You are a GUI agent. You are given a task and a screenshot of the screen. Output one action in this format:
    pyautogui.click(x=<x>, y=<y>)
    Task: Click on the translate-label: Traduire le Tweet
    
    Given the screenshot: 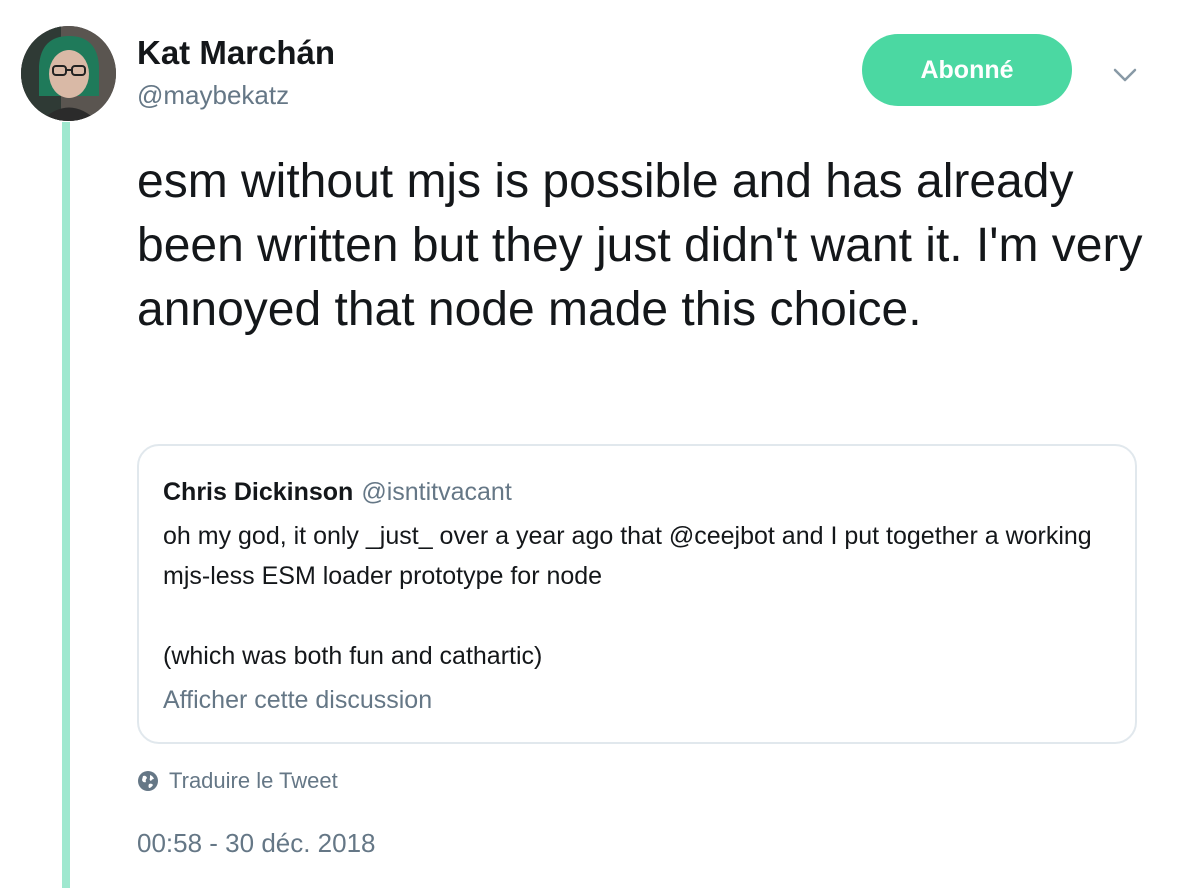 What is the action you would take?
    pyautogui.click(x=253, y=780)
    